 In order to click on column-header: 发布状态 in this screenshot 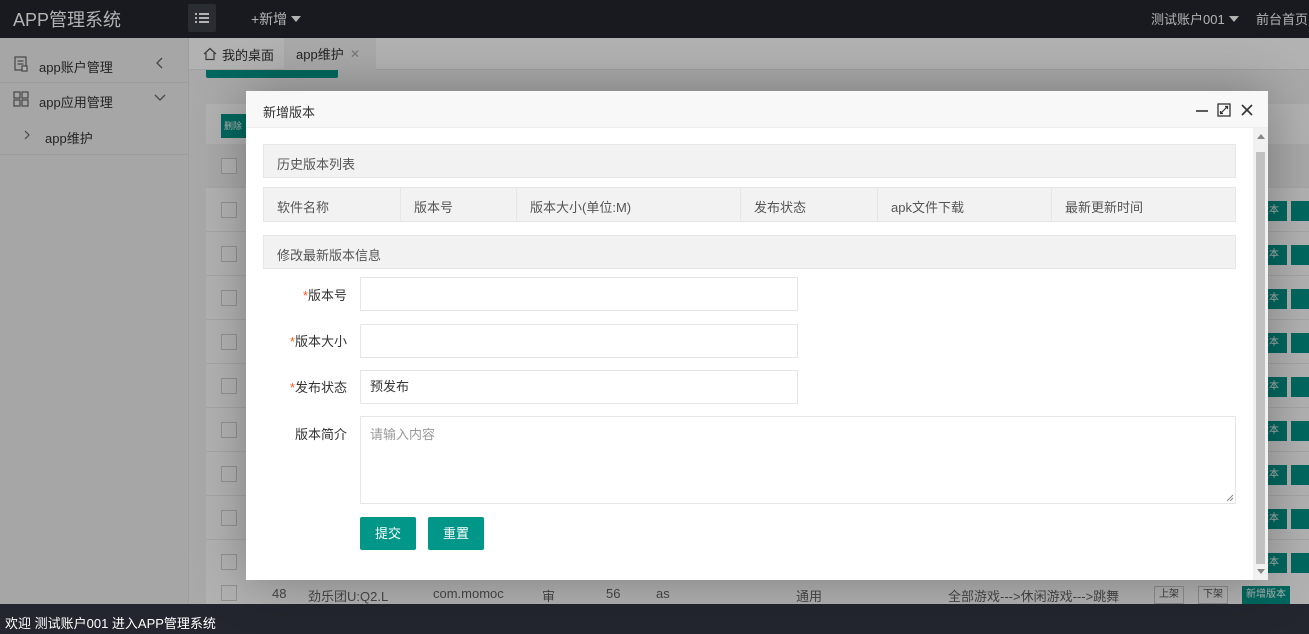, I will do `click(809, 204)`.